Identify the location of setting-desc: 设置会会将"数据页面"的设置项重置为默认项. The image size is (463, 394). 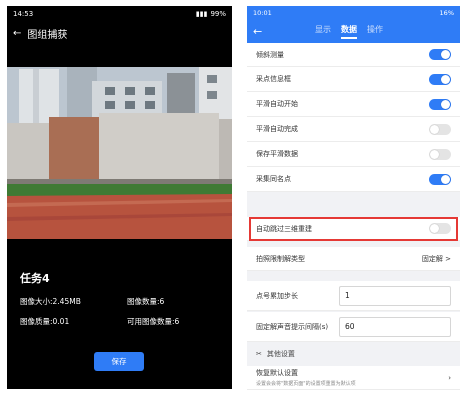
(306, 384).